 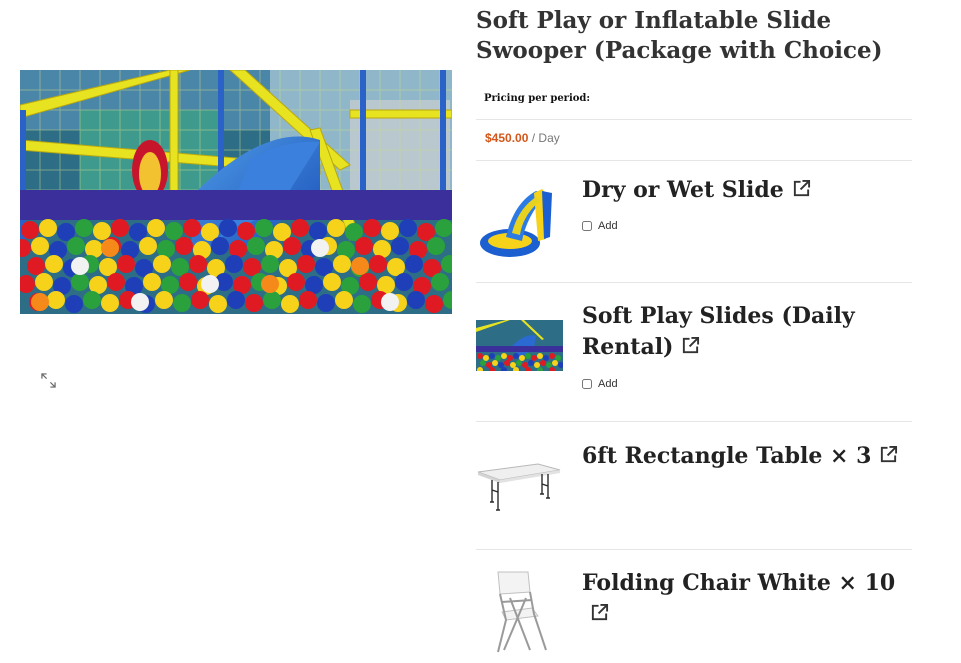 I want to click on folding-chair-image, so click(x=519, y=613).